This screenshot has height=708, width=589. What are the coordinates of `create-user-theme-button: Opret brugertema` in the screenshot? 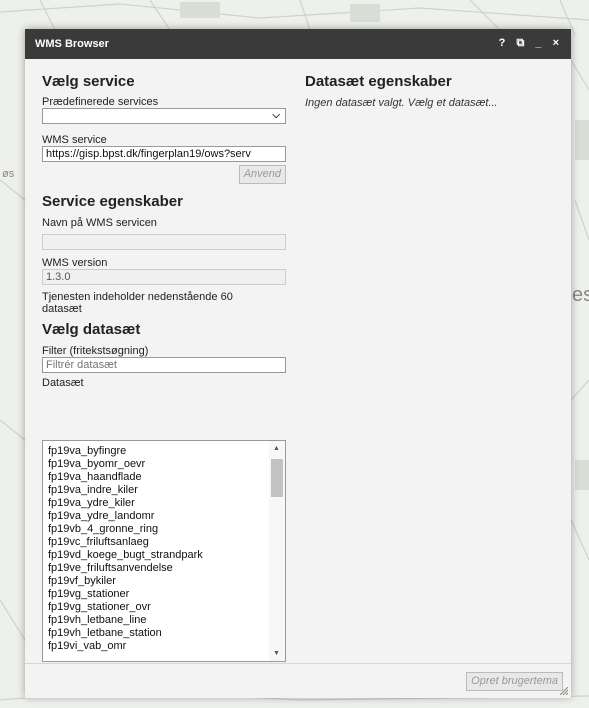 It's located at (514, 681).